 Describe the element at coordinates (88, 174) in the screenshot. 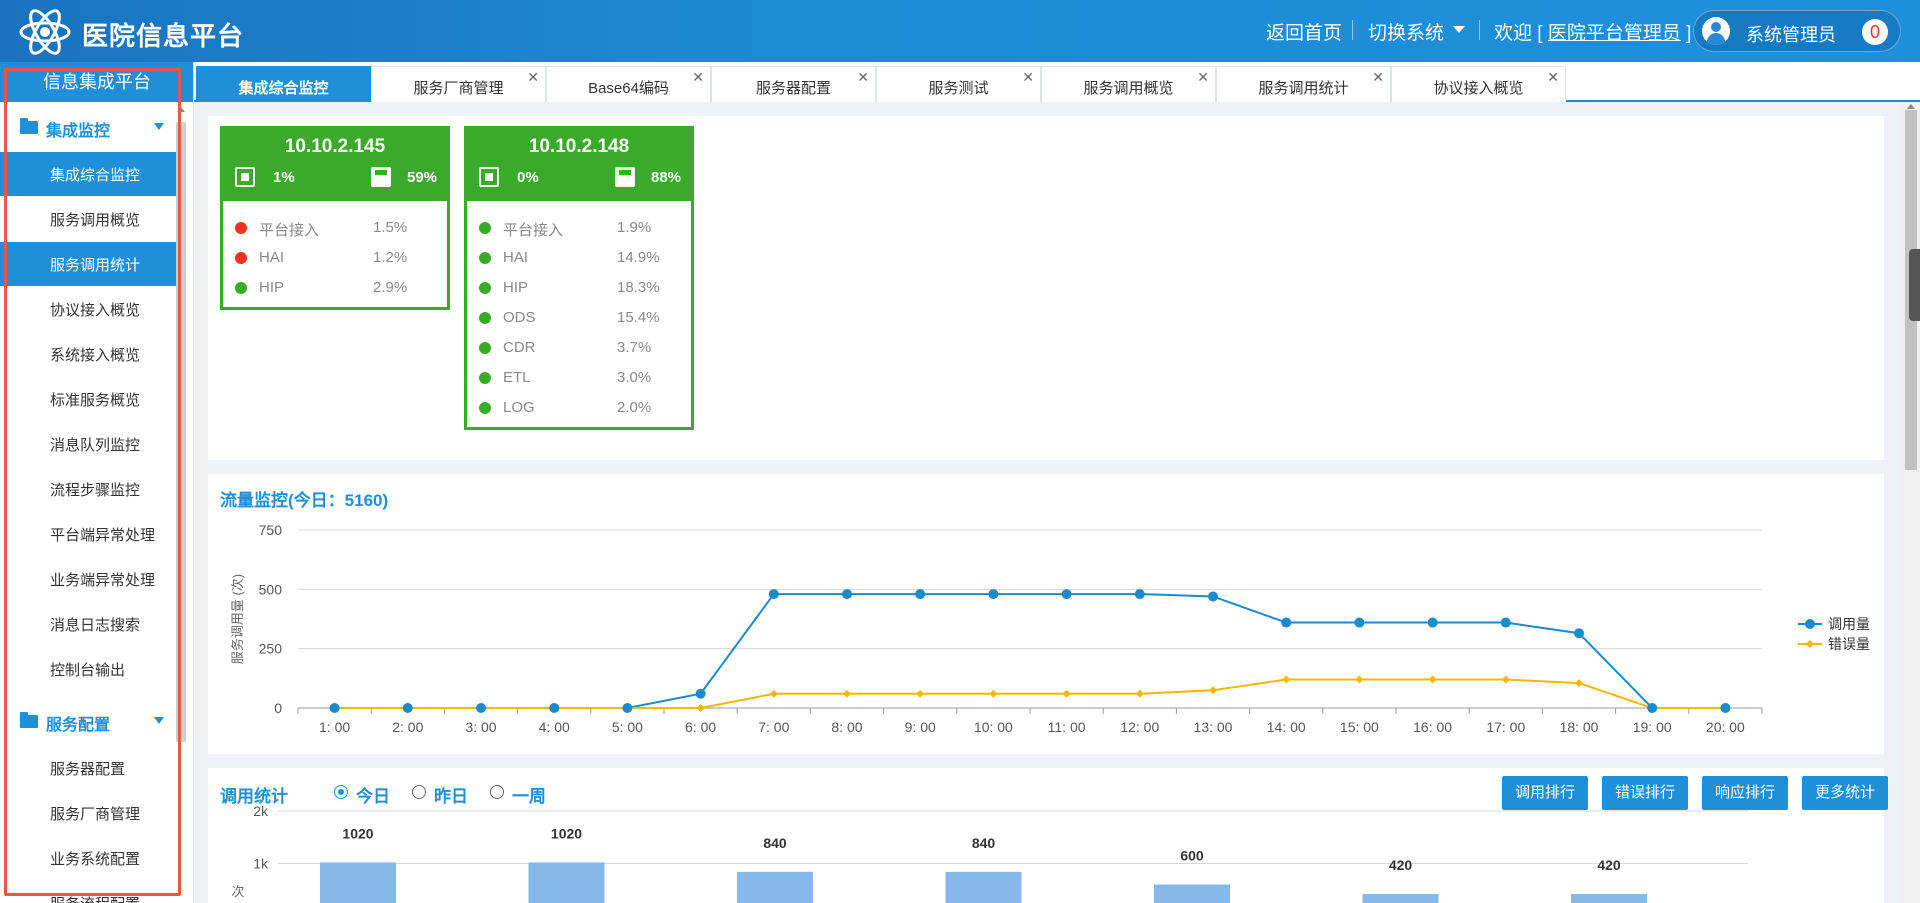

I see `sidebar-item: 集成综合监控` at that location.